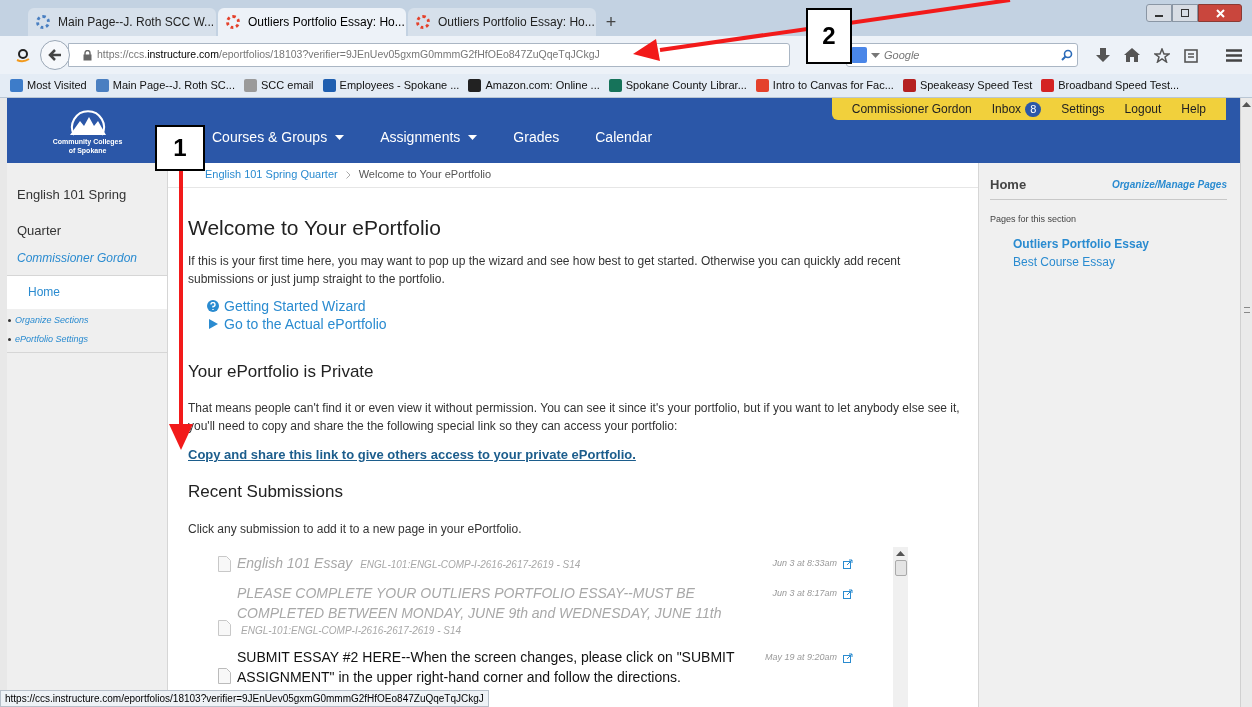 The width and height of the screenshot is (1252, 707). I want to click on download-icon, so click(1103, 55).